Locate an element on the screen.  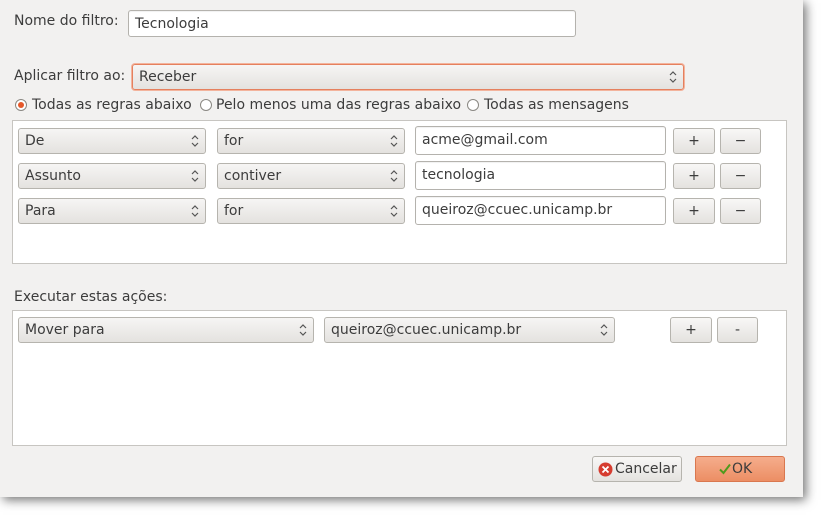
remove-action-button: - is located at coordinates (737, 330).